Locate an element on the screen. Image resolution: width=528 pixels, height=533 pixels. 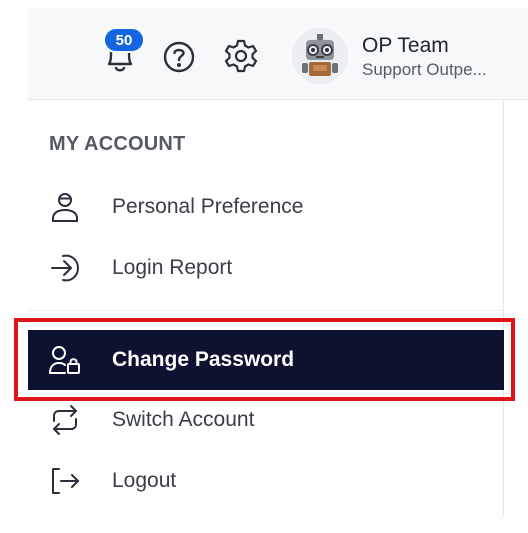
settings-gear-icon is located at coordinates (241, 56).